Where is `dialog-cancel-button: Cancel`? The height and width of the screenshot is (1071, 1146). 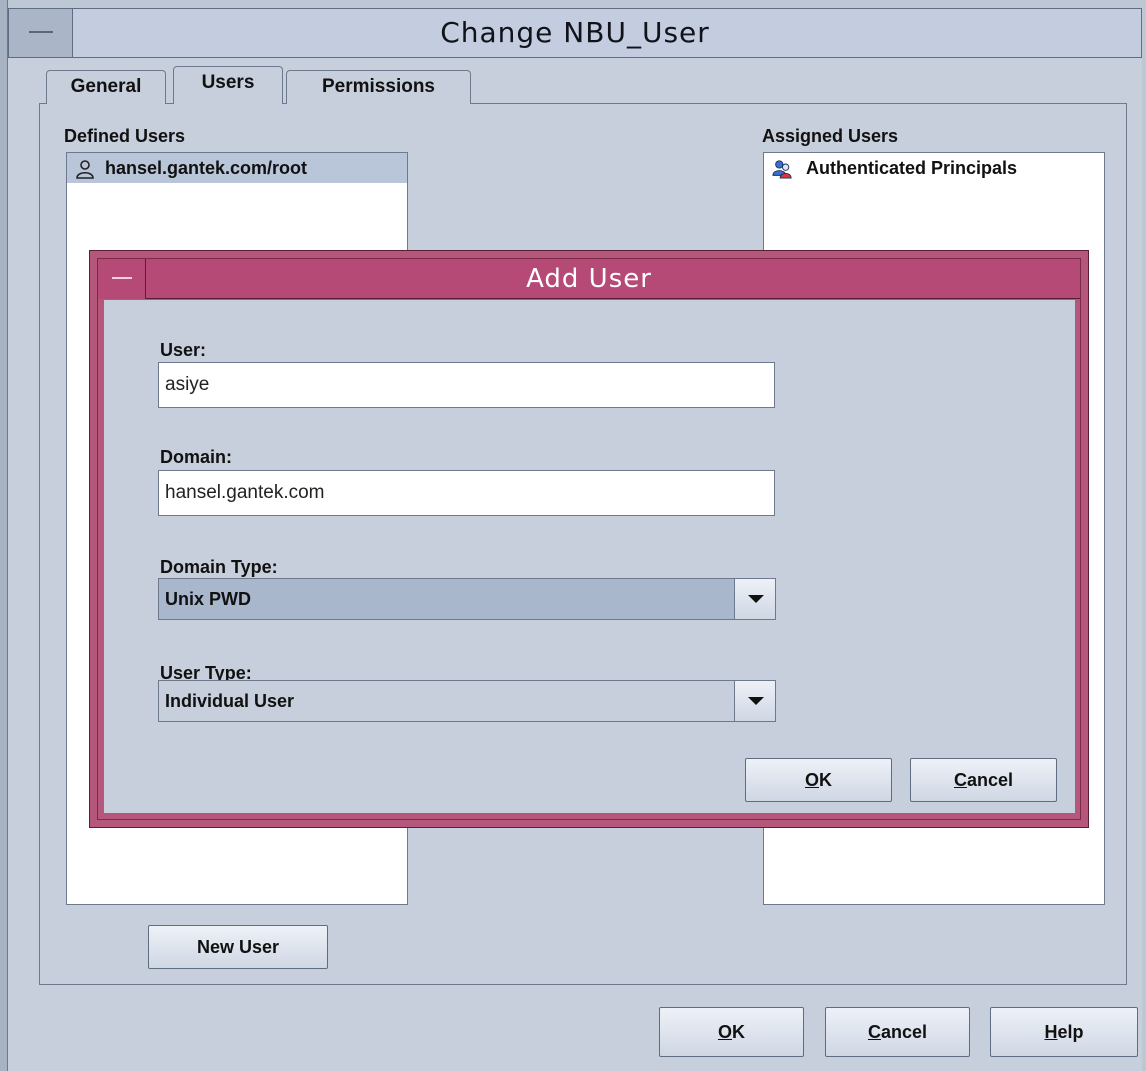
dialog-cancel-button: Cancel is located at coordinates (983, 780).